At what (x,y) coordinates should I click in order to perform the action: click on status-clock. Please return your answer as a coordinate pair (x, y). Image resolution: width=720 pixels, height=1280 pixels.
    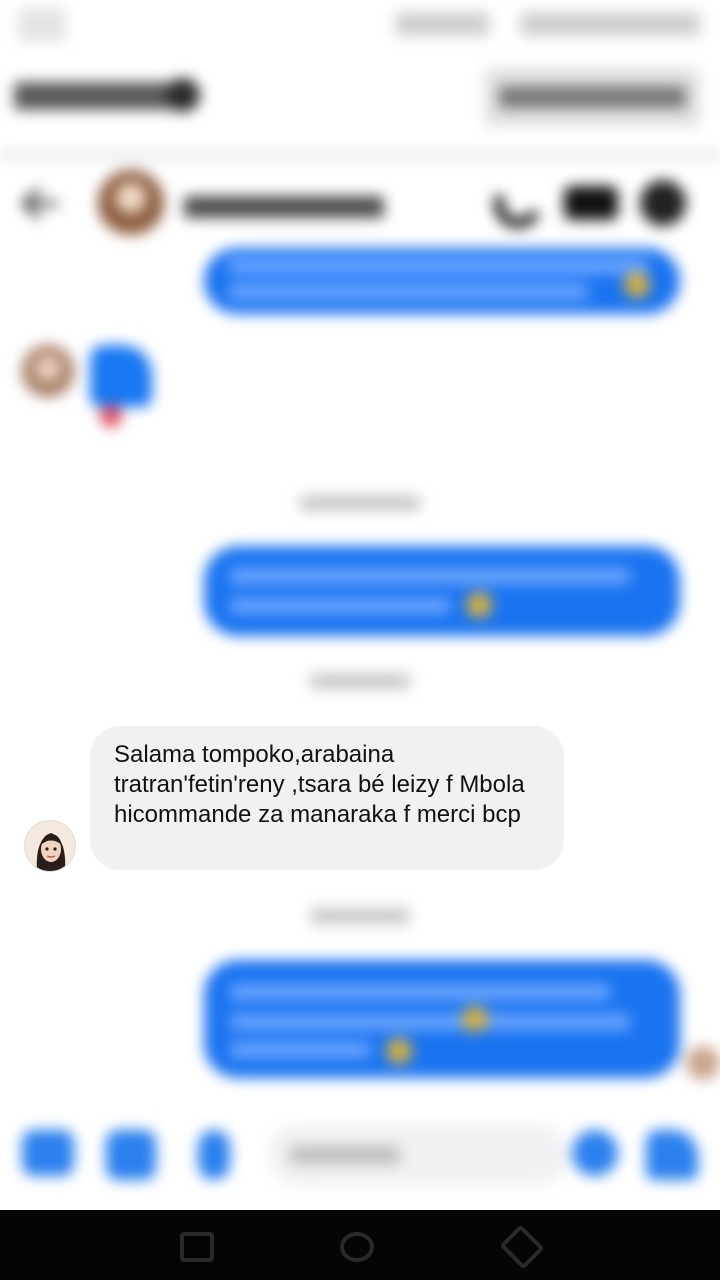
    Looking at the image, I should click on (442, 24).